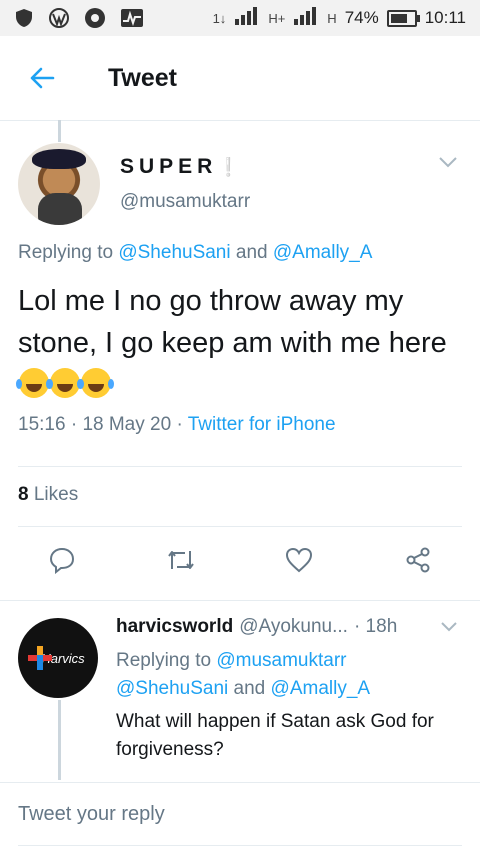  What do you see at coordinates (228, 167) in the screenshot?
I see `name-emoji: ❕` at bounding box center [228, 167].